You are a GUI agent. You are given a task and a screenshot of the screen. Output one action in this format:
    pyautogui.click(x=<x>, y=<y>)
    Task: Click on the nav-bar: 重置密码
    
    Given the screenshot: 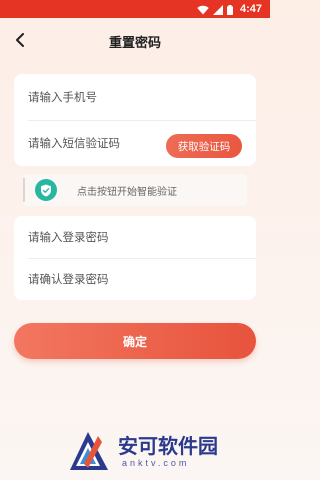 What is the action you would take?
    pyautogui.click(x=135, y=41)
    